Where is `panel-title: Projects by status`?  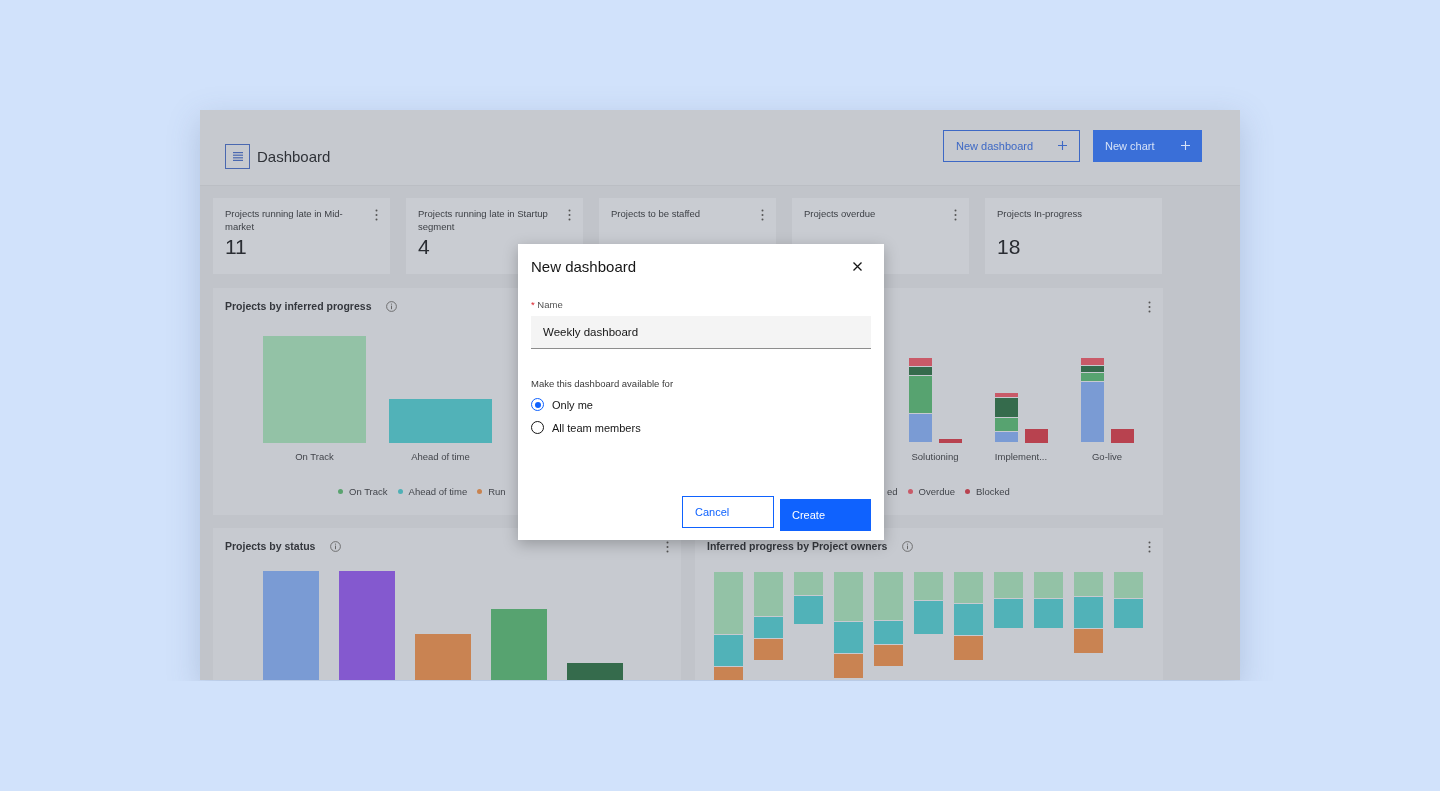
panel-title: Projects by status is located at coordinates (270, 546).